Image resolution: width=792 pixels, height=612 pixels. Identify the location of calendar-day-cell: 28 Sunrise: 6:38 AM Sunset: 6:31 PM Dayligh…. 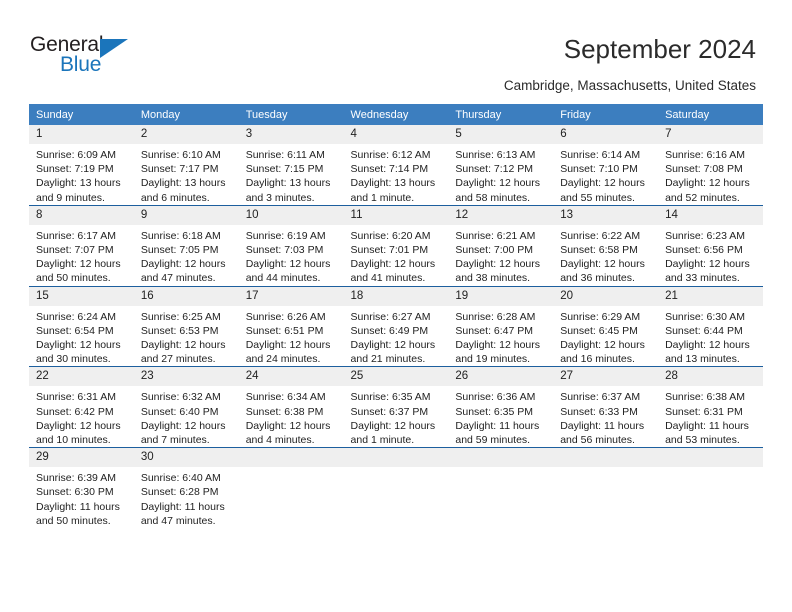
(710, 407).